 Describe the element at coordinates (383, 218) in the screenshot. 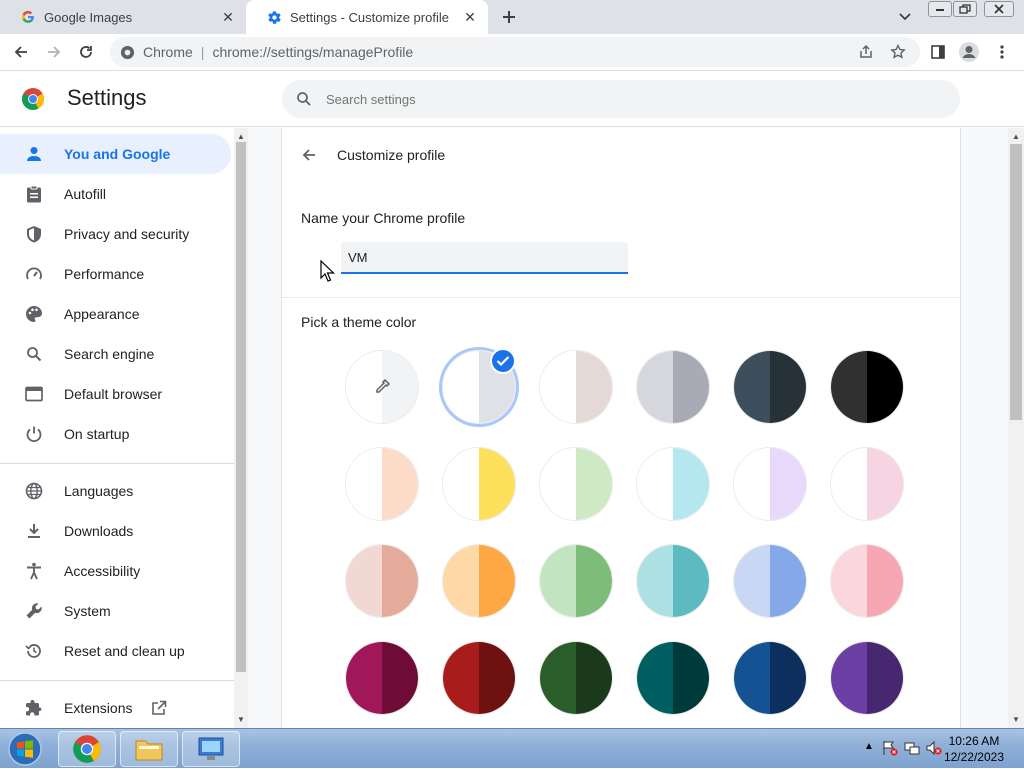

I see `profile-name-label: Name your Chrome profile` at that location.